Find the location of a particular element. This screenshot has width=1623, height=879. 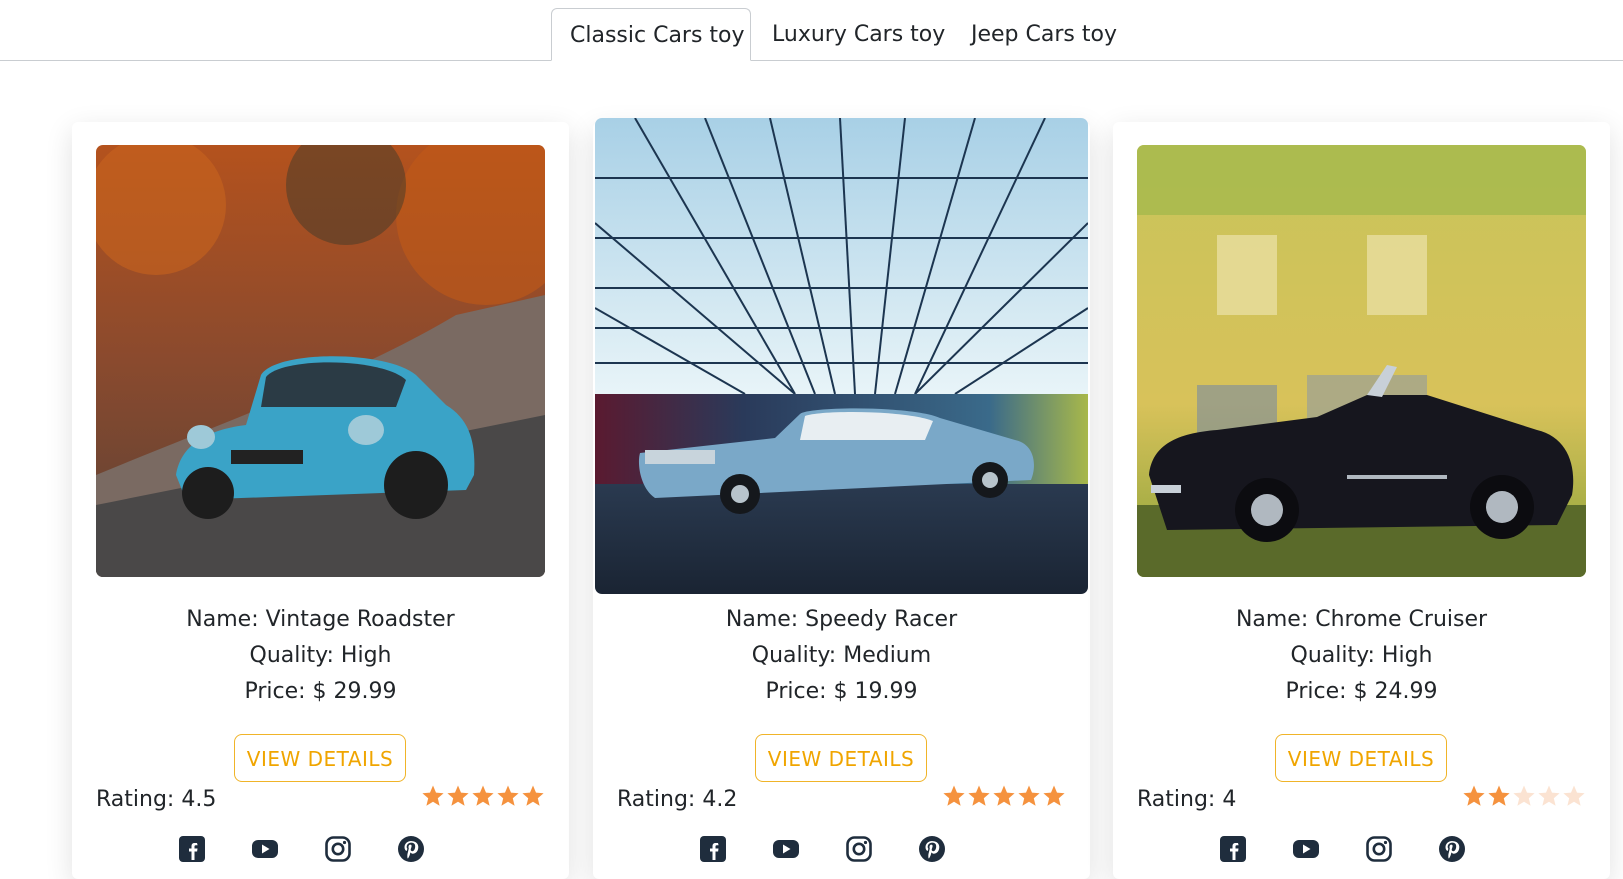

tab-luxury-cars: Luxury Cars toy is located at coordinates (858, 34).